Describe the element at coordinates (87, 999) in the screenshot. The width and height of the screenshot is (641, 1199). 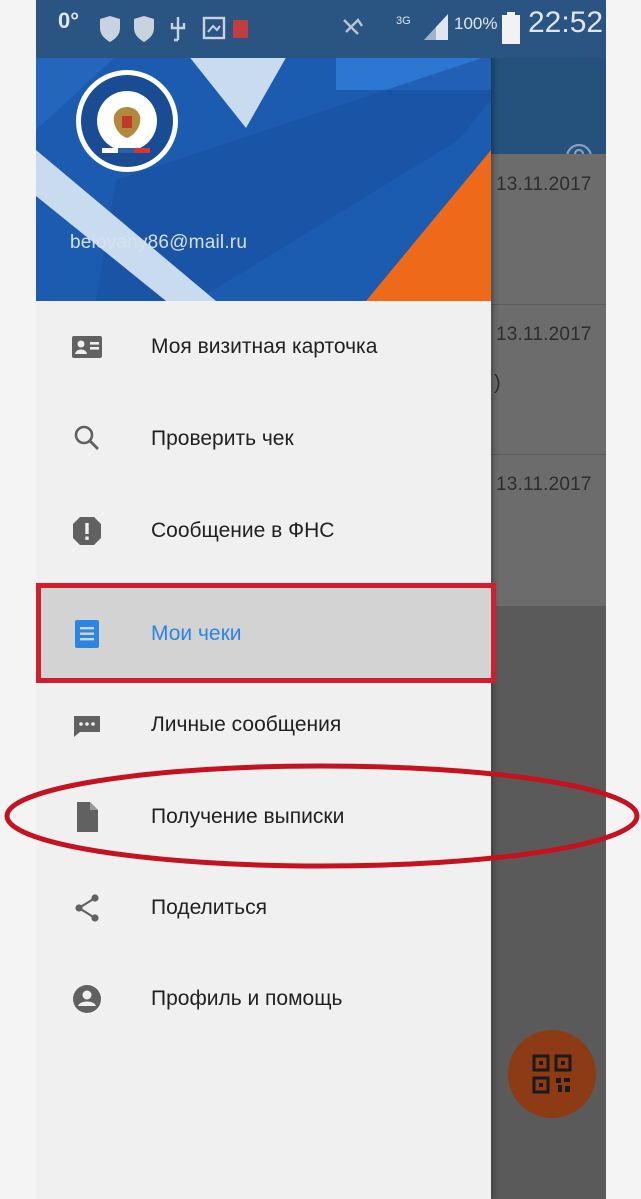
I see `account-icon` at that location.